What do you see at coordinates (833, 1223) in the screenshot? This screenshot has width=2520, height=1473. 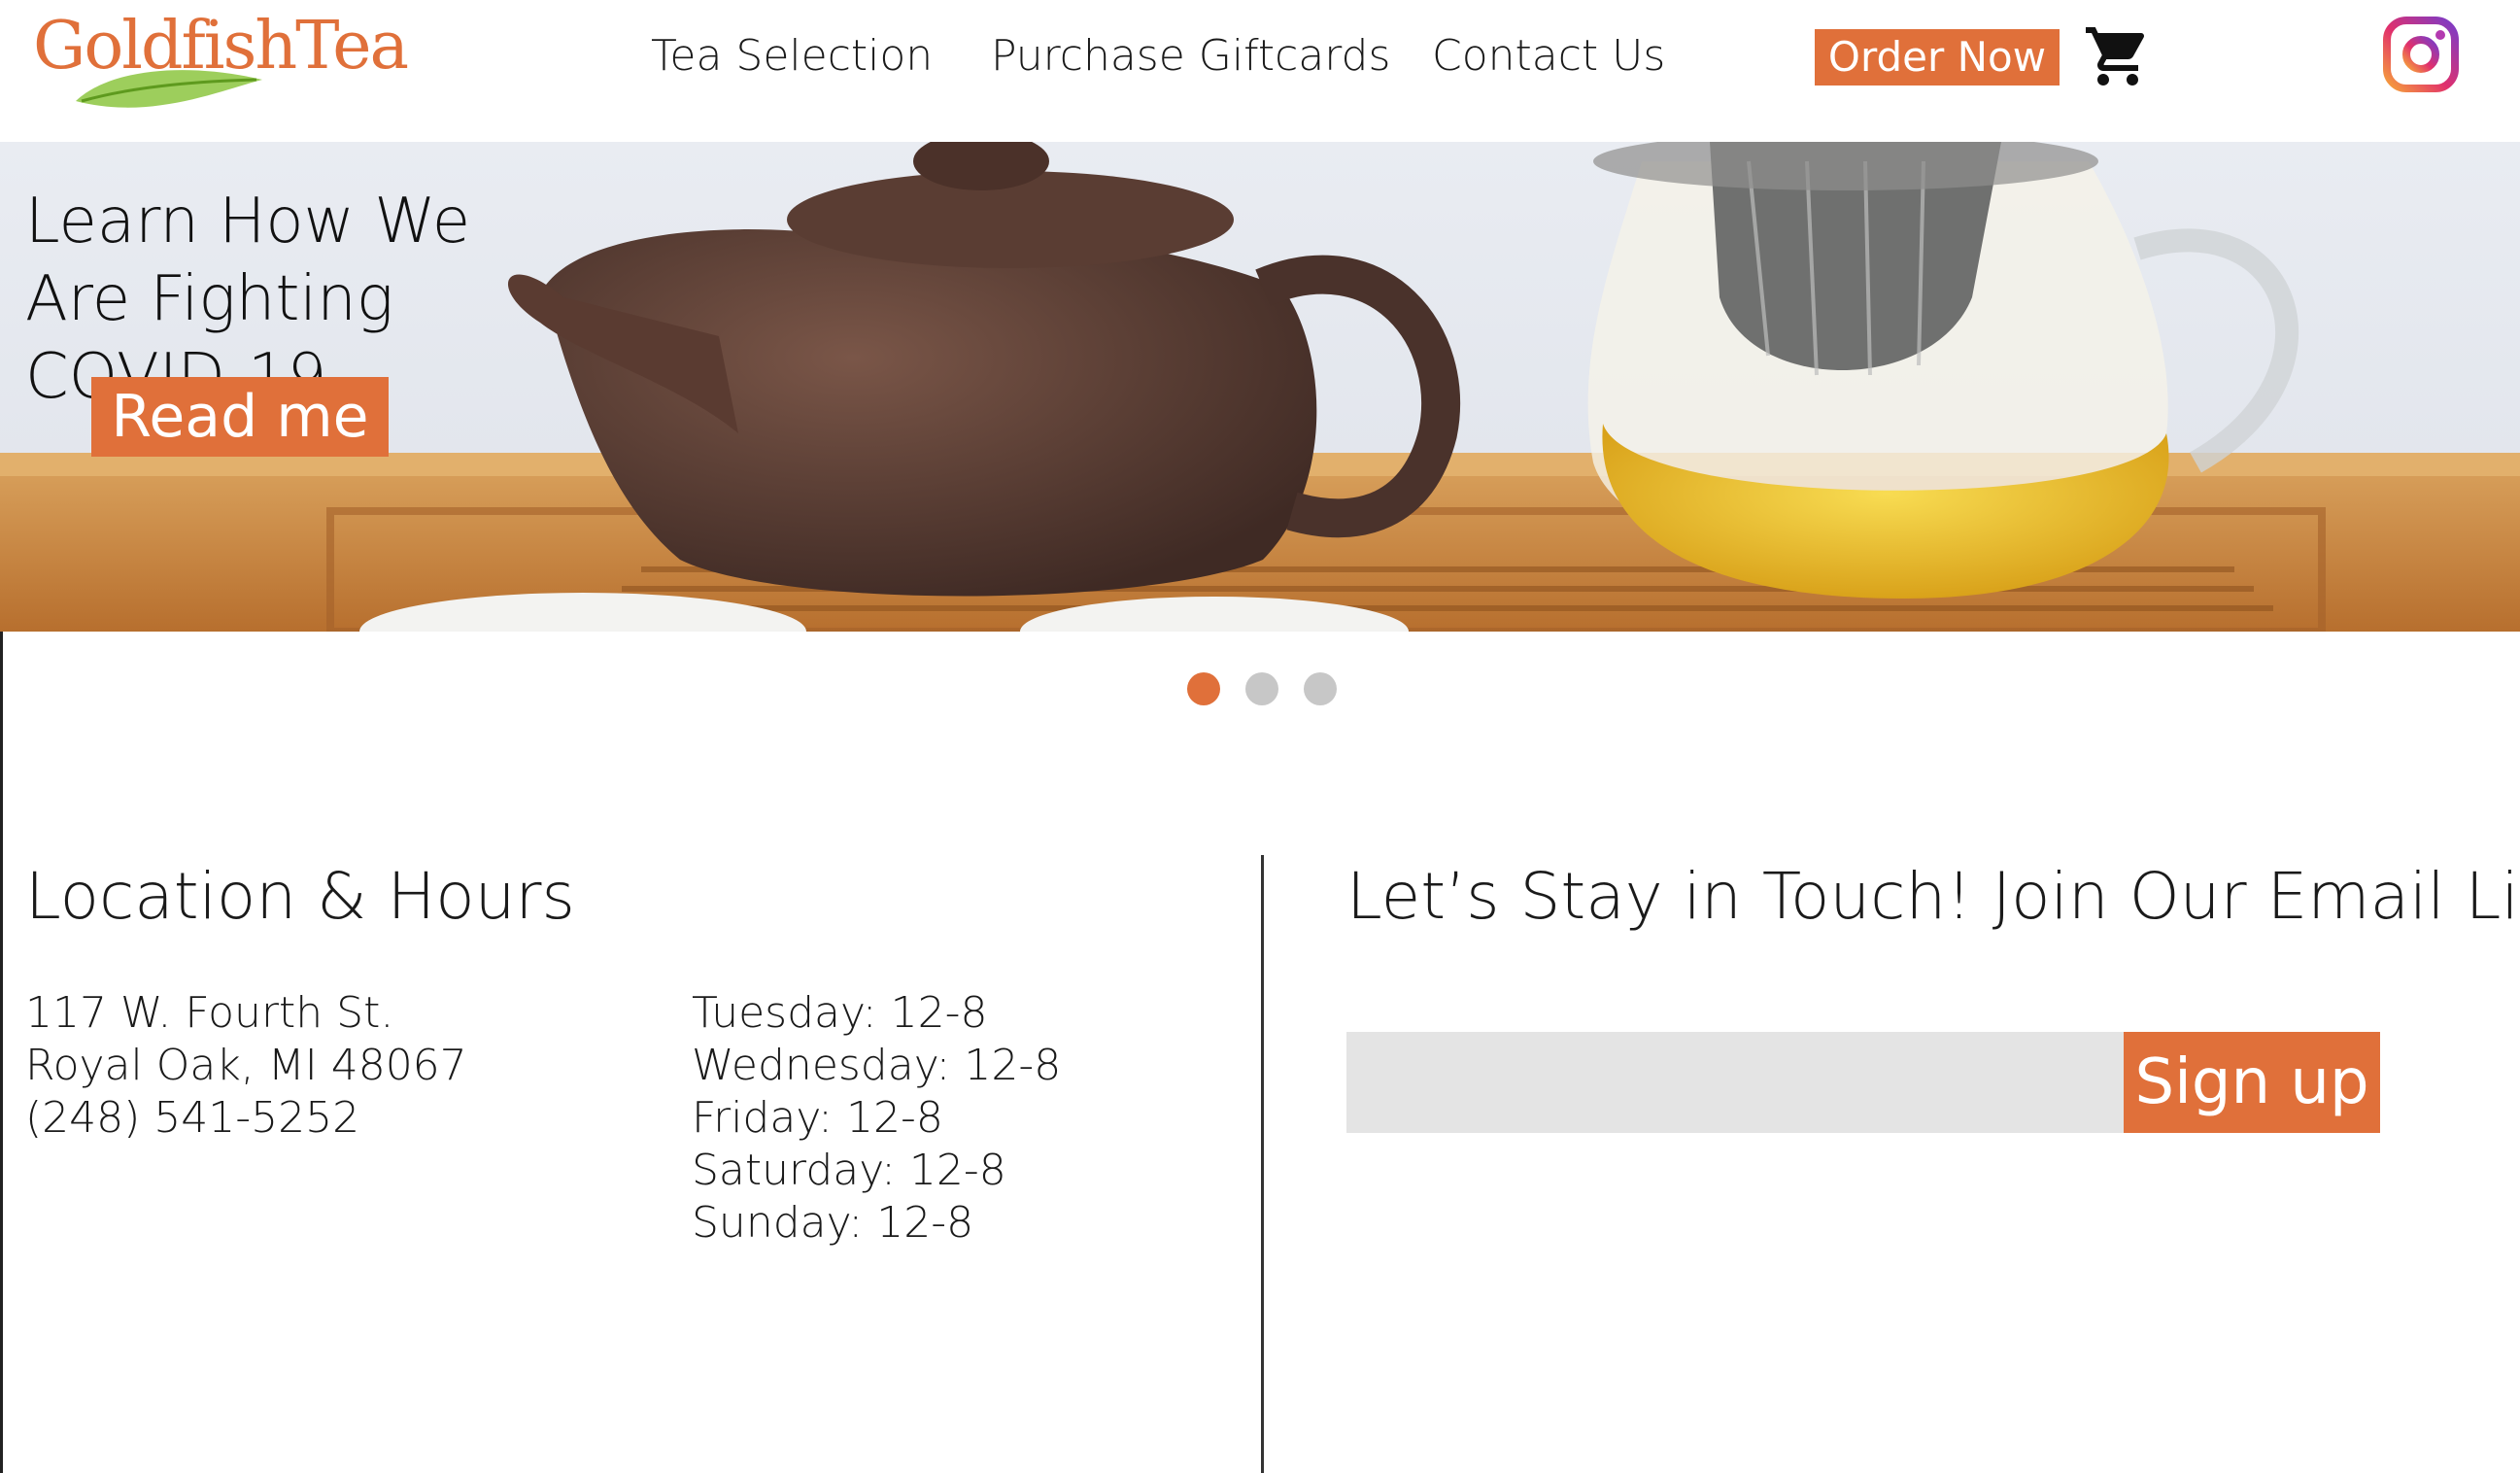 I see `hours-sunday: Sunday: 12-8` at bounding box center [833, 1223].